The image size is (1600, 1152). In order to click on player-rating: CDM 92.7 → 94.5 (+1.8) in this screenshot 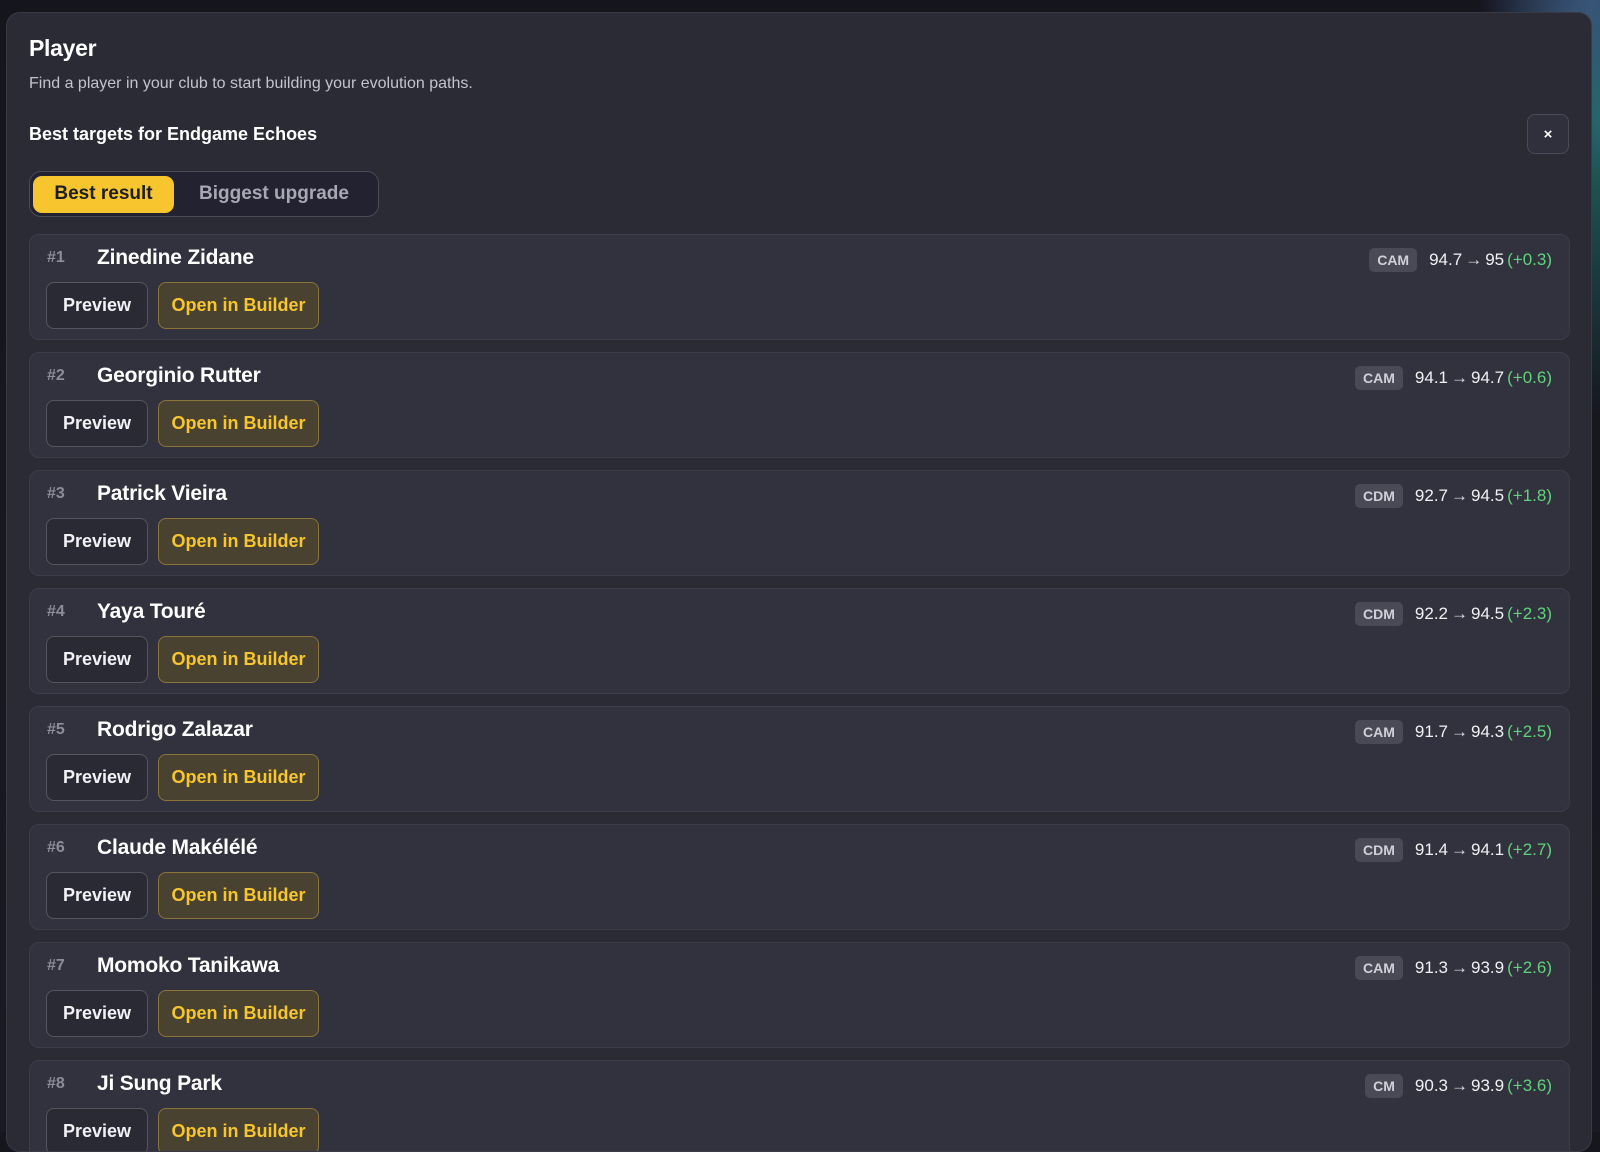, I will do `click(1453, 496)`.